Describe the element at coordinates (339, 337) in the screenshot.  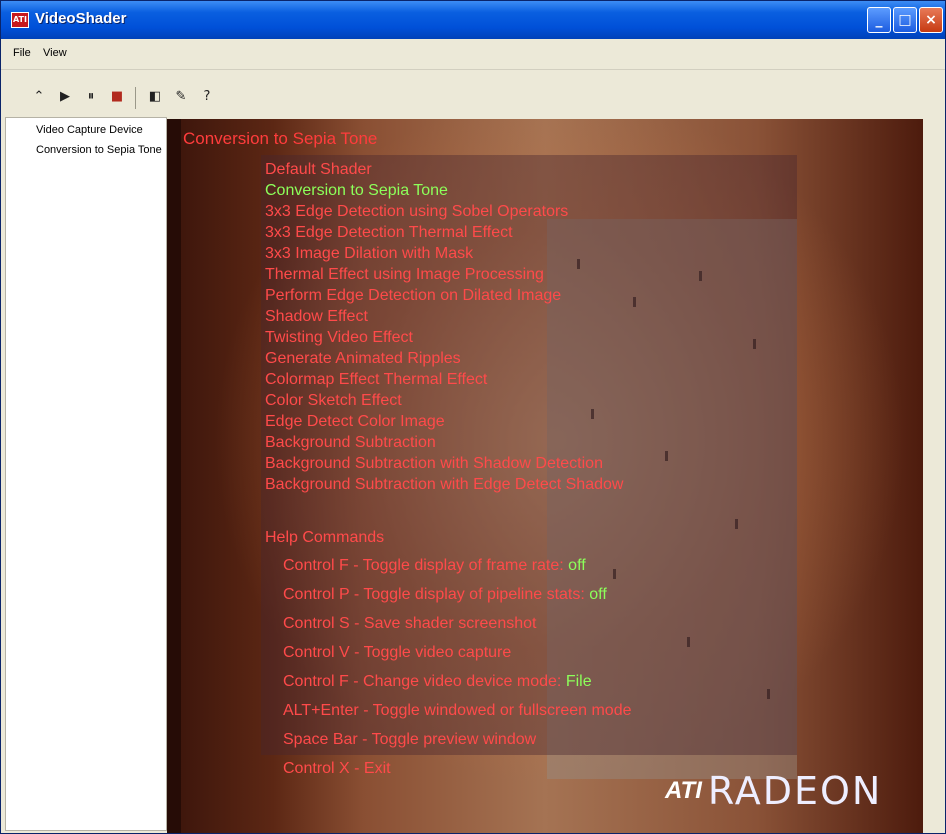
I see `shader-option: Twisting Video Effect` at that location.